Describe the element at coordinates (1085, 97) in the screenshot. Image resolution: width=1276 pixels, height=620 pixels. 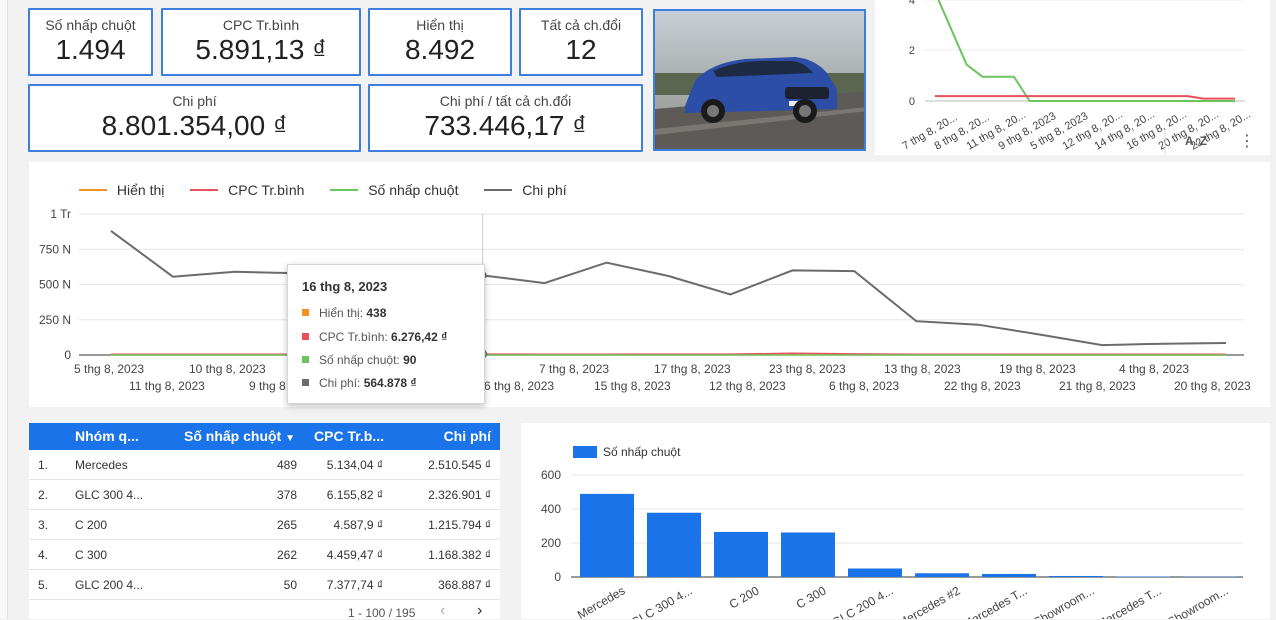
I see `mini-series-line` at that location.